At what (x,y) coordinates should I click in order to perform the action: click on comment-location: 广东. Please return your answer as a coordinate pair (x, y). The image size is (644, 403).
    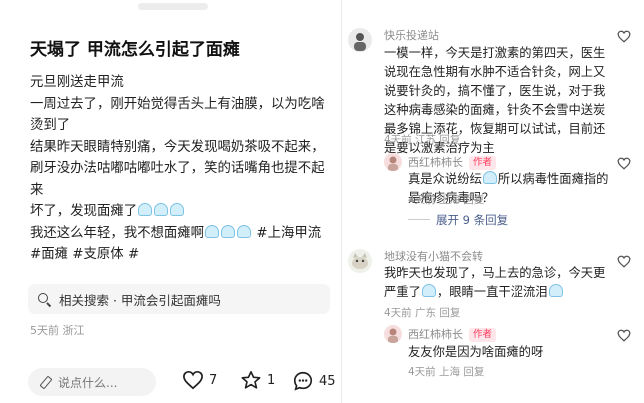
    Looking at the image, I should click on (426, 313).